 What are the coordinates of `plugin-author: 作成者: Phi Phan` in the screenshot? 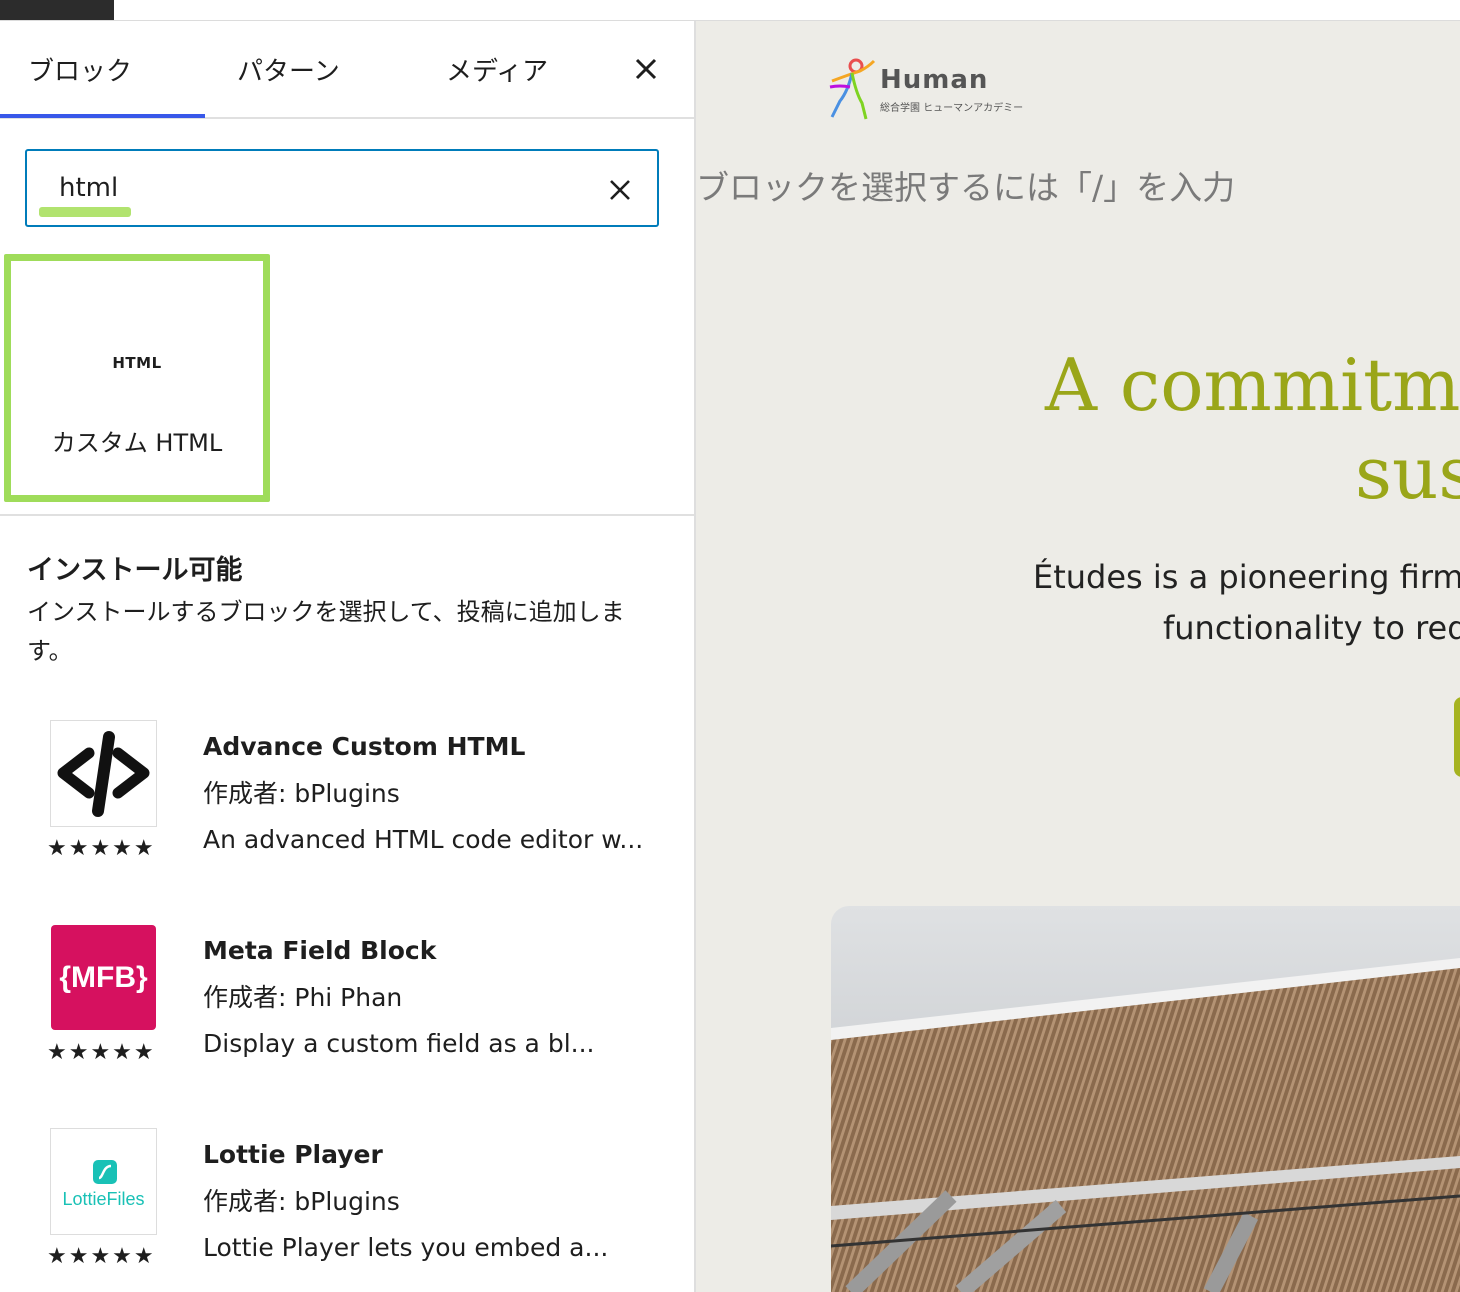 It's located at (303, 997).